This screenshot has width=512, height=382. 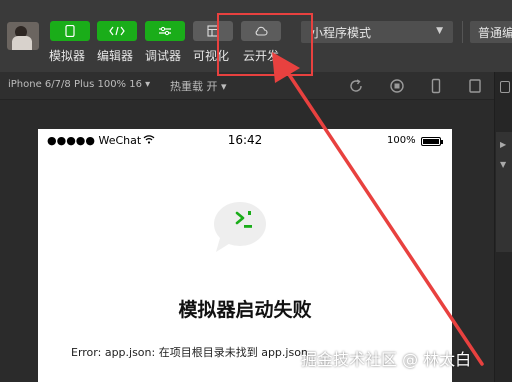 I want to click on simulator-label: 模拟器, so click(x=67, y=56).